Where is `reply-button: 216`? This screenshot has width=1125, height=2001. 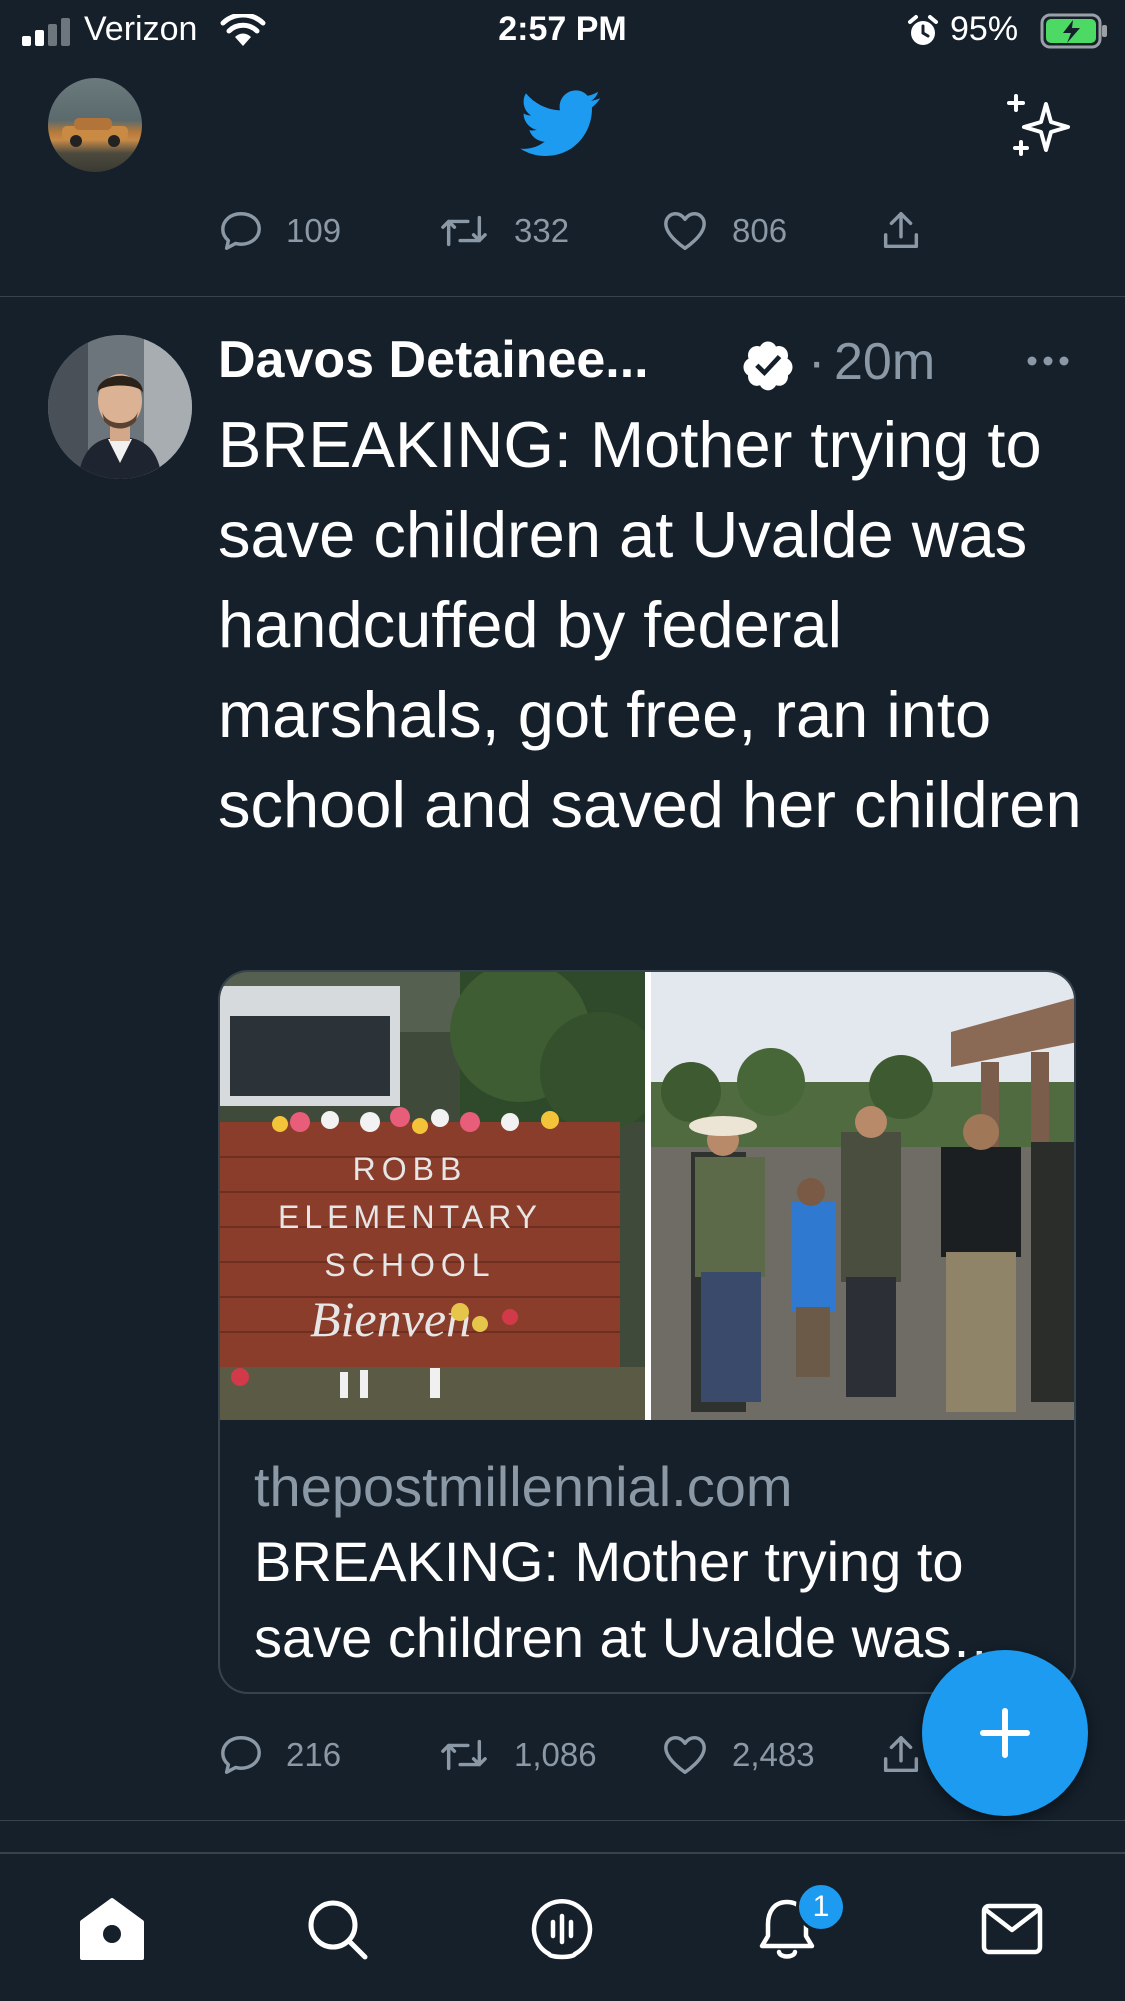
reply-button: 216 is located at coordinates (279, 1755).